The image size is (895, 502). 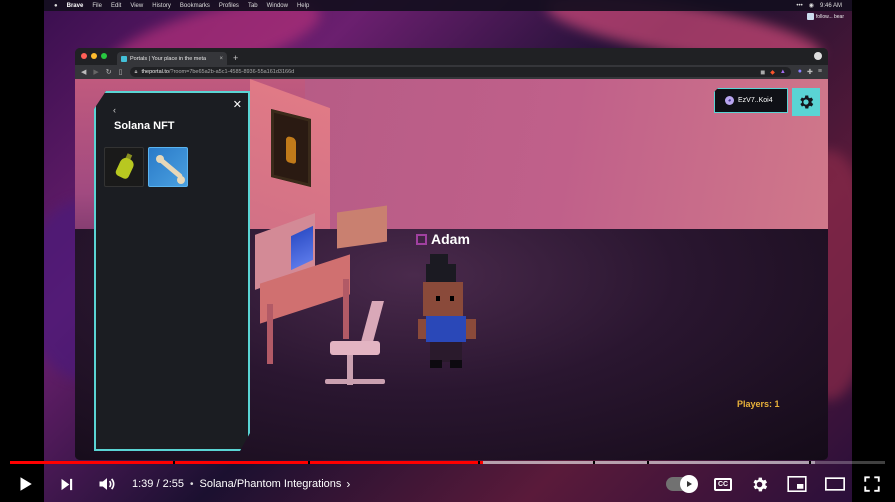 What do you see at coordinates (172, 271) in the screenshot?
I see `nft-inventory-panel: ‹ ✕ Solana NFT` at bounding box center [172, 271].